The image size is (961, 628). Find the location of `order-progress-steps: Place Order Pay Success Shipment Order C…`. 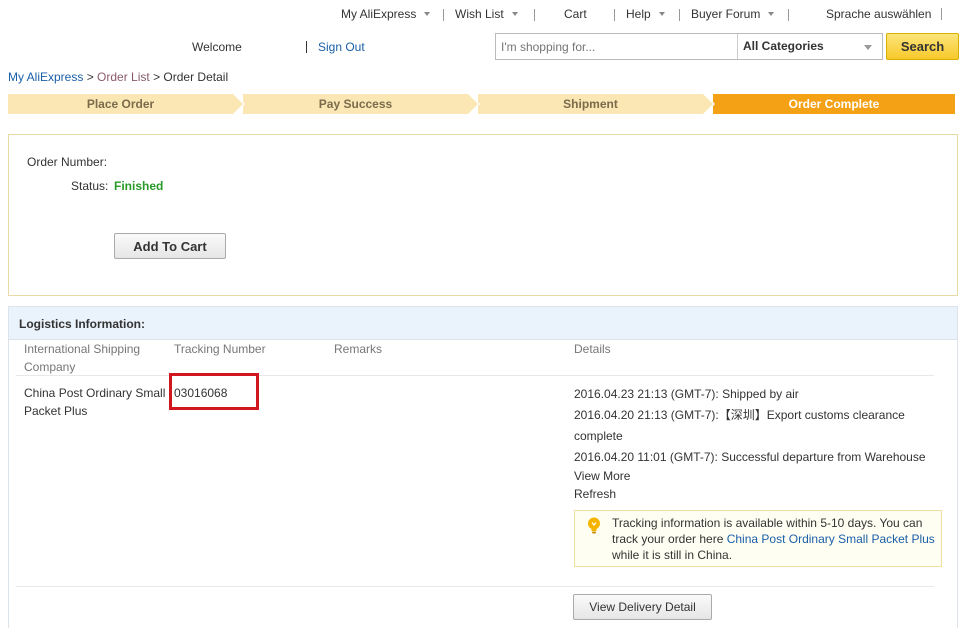

order-progress-steps: Place Order Pay Success Shipment Order C… is located at coordinates (481, 104).